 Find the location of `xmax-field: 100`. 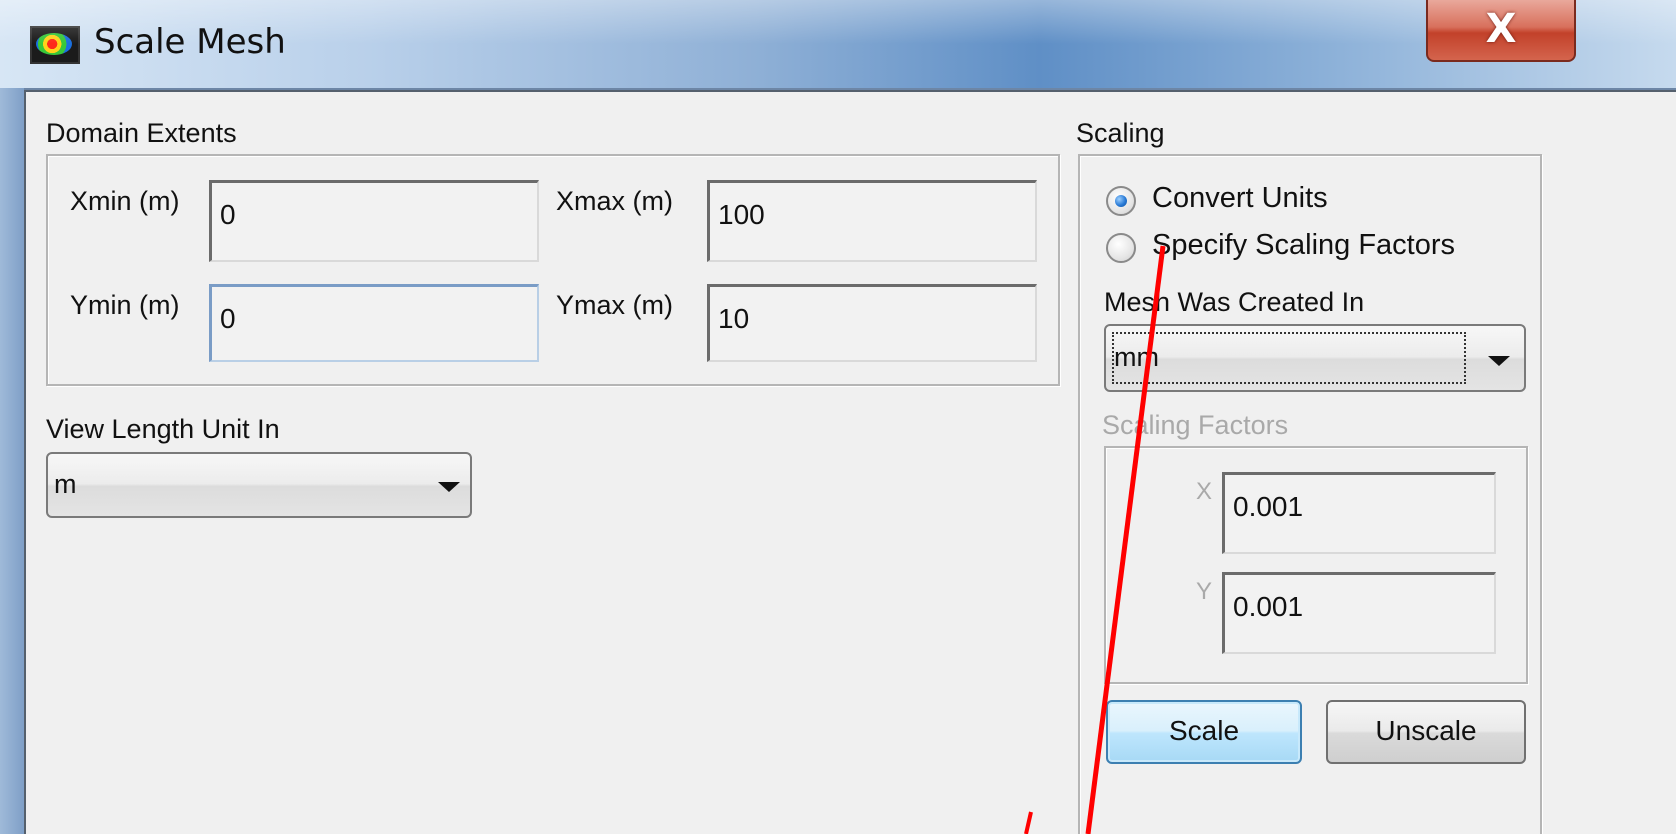

xmax-field: 100 is located at coordinates (872, 221).